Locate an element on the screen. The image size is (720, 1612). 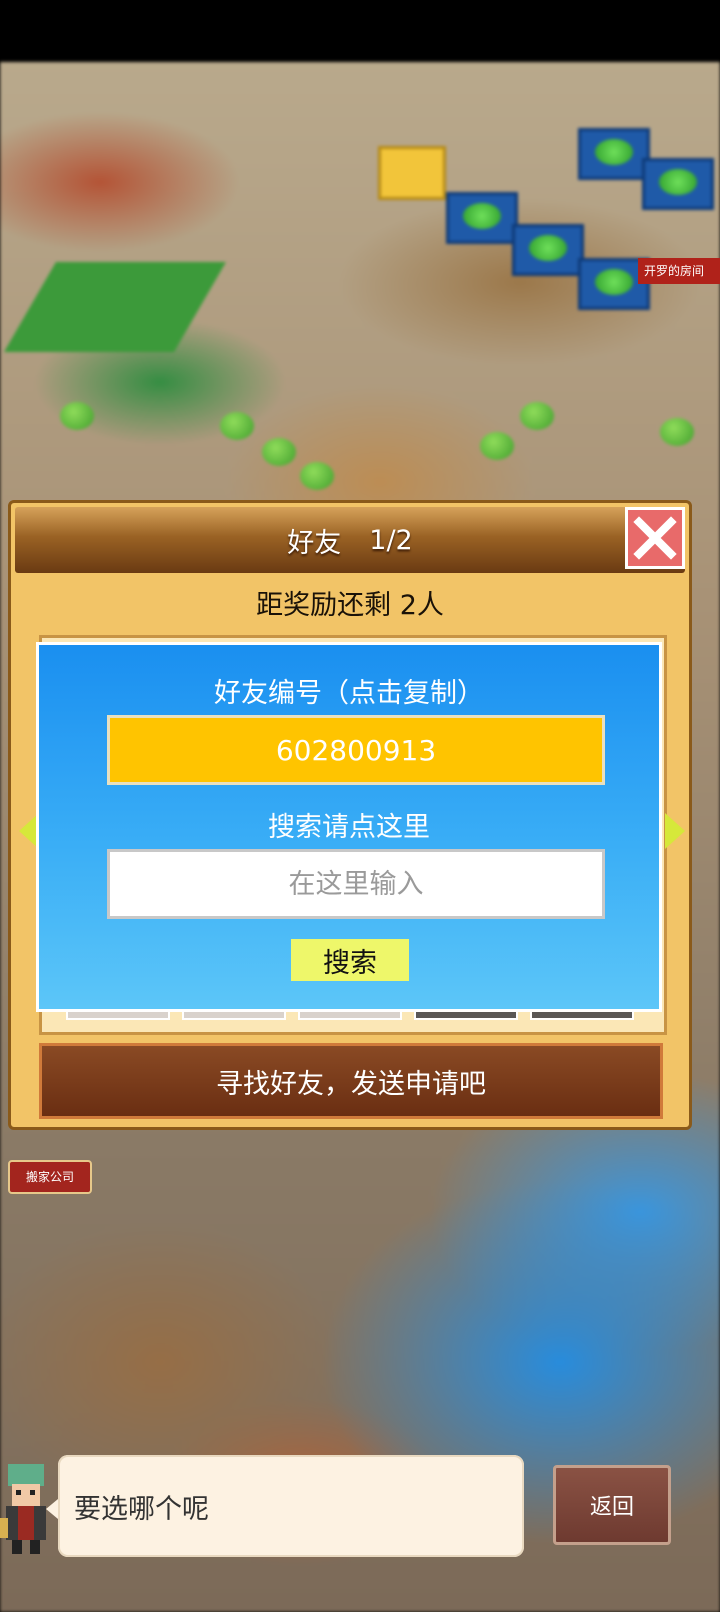
moving-company-tag: 搬家公司 is located at coordinates (50, 1177).